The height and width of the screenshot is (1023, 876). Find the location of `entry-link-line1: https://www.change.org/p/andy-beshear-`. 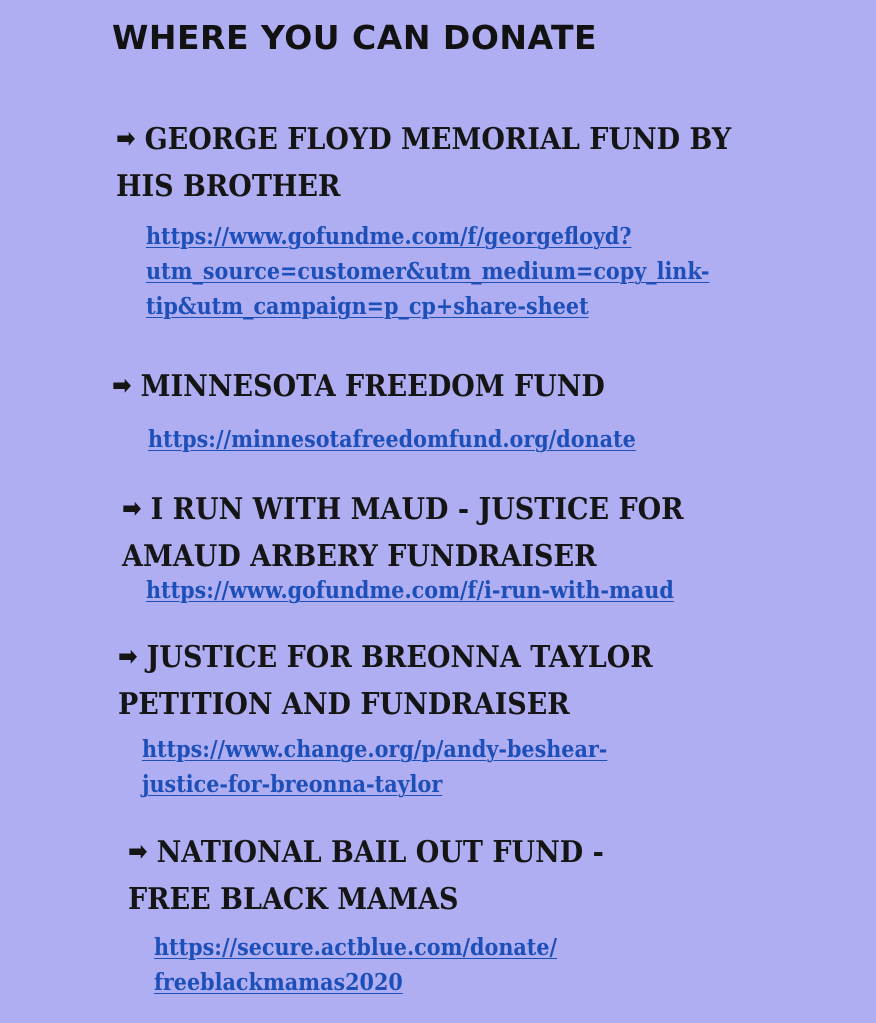

entry-link-line1: https://www.change.org/p/andy-beshear- is located at coordinates (398, 749).